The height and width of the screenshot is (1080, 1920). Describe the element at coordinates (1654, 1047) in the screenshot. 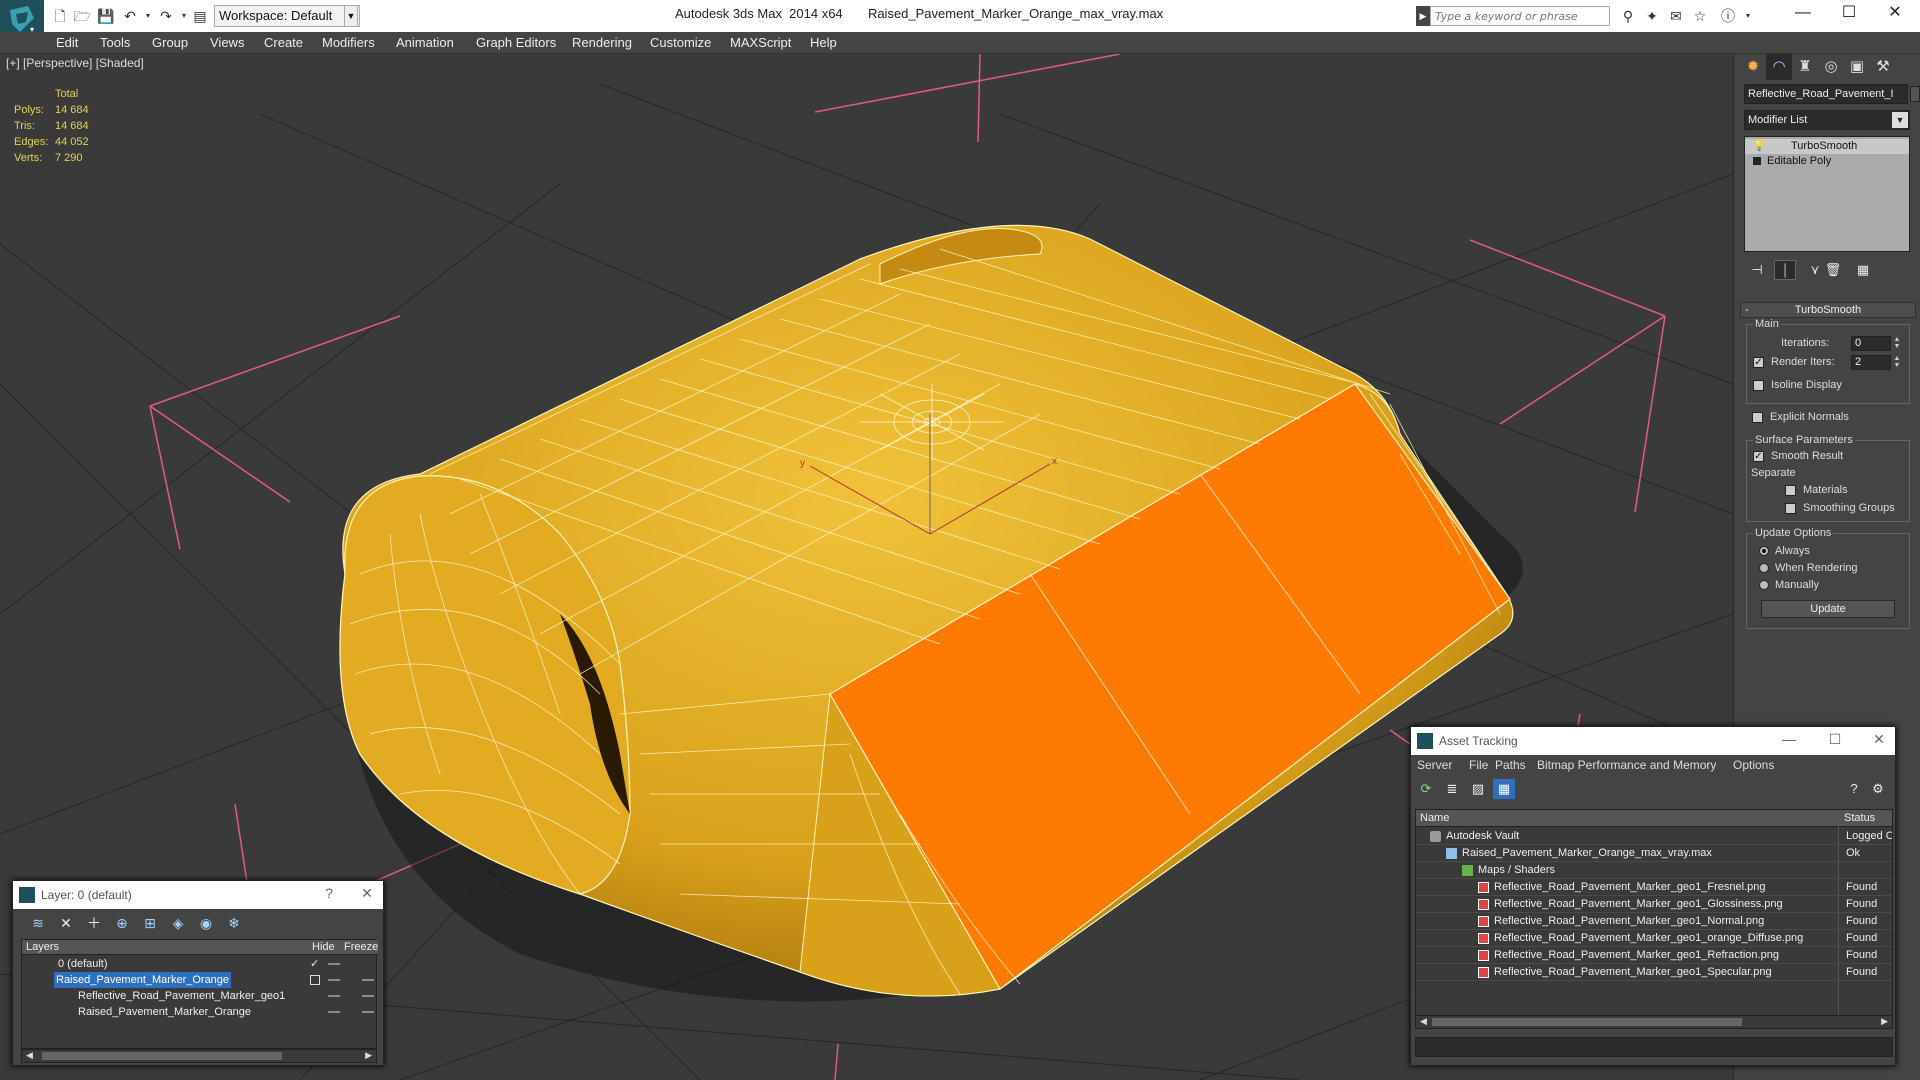

I see `asset-path-field` at that location.